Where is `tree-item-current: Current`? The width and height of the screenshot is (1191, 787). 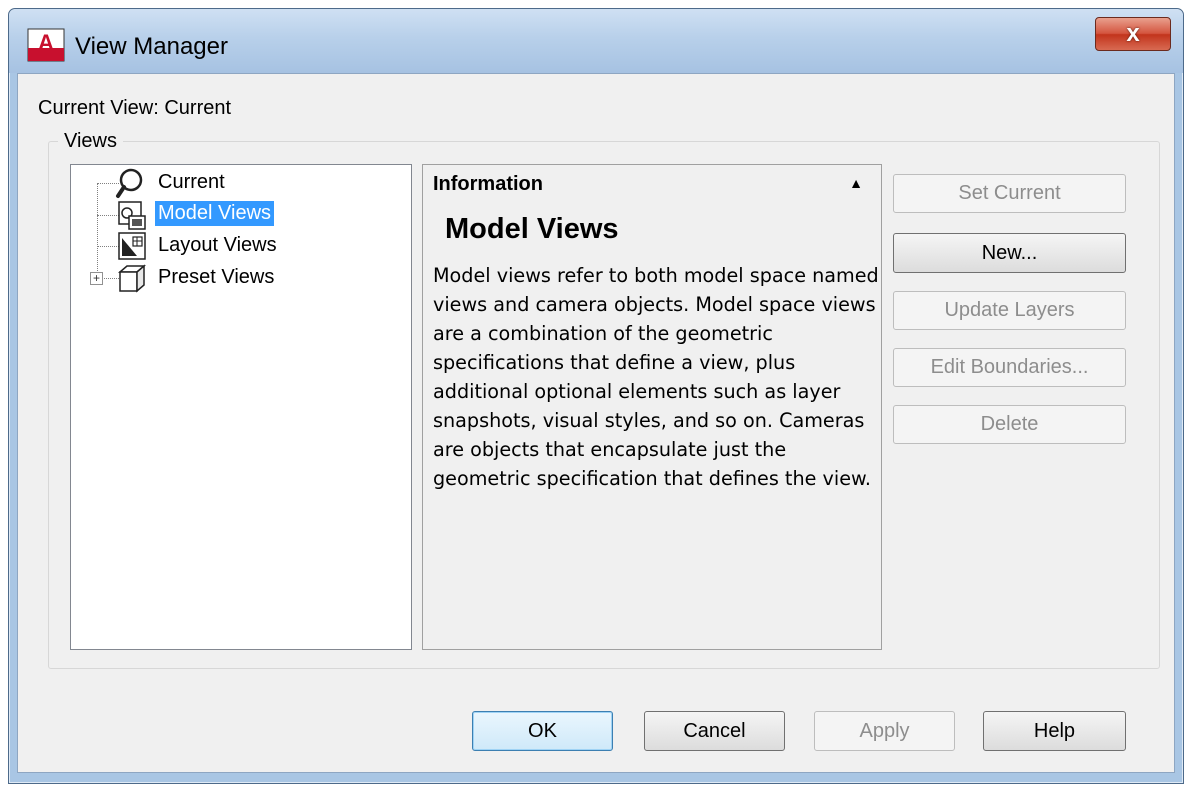
tree-item-current: Current is located at coordinates (191, 182).